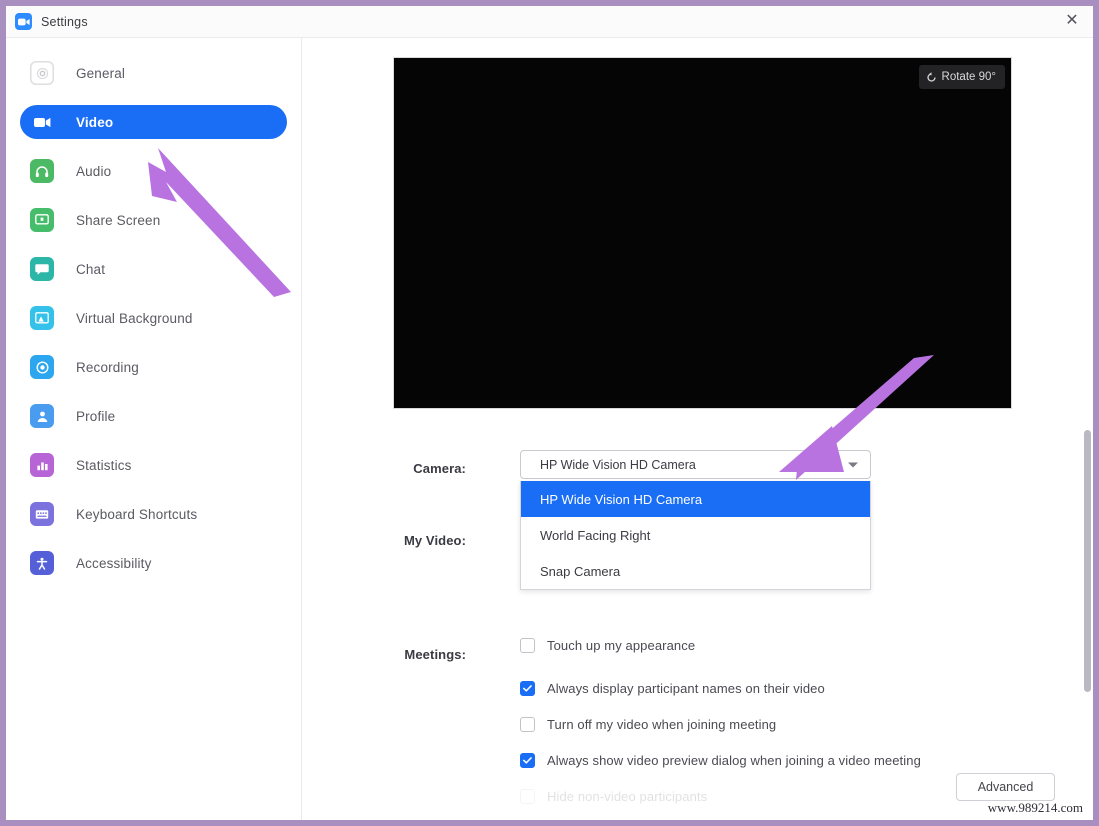 The image size is (1099, 826). I want to click on sidebar-item-label: Accessibility, so click(114, 563).